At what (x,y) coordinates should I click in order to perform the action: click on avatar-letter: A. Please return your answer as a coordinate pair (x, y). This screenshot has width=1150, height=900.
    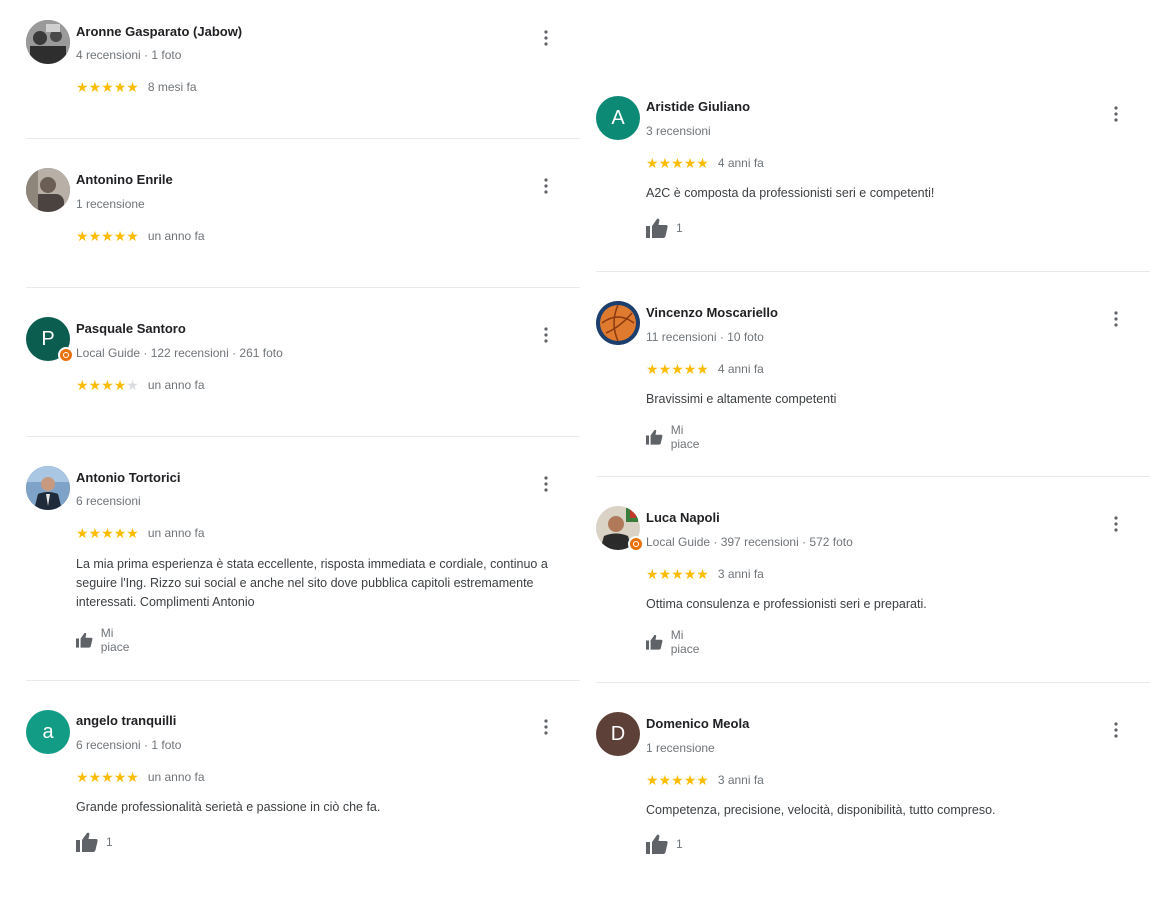
    Looking at the image, I should click on (618, 117).